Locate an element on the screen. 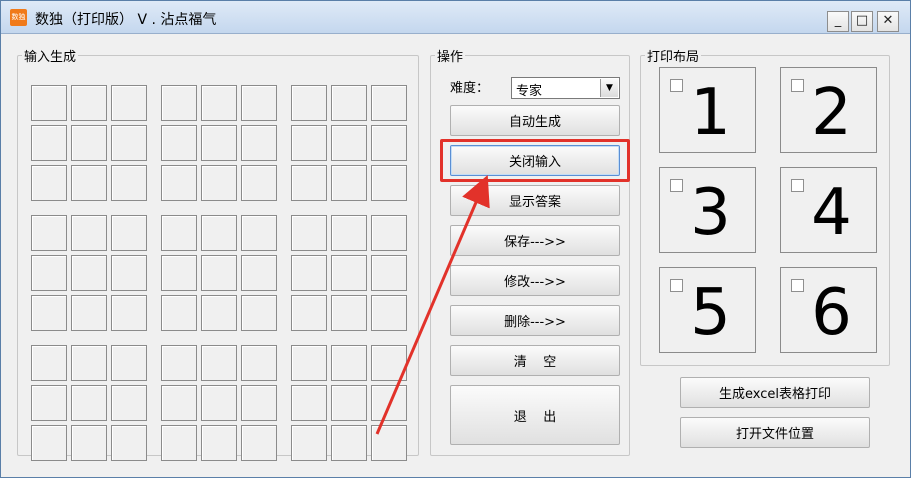 The width and height of the screenshot is (911, 478). print-slot-5: 5 is located at coordinates (707, 310).